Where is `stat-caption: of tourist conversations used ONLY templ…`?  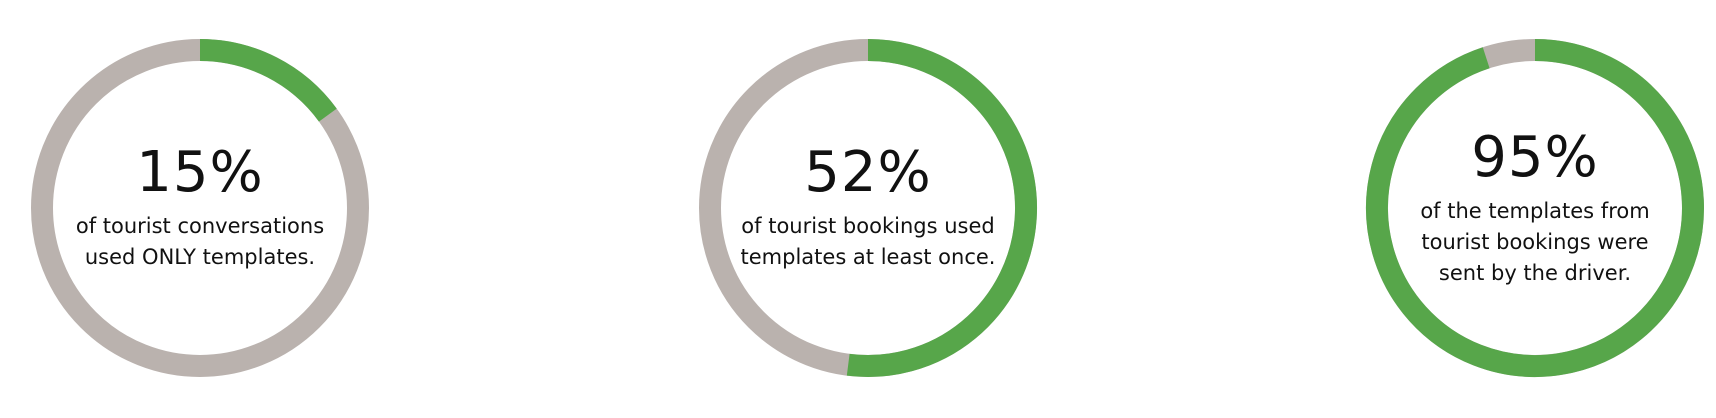 stat-caption: of tourist conversations used ONLY templ… is located at coordinates (200, 241).